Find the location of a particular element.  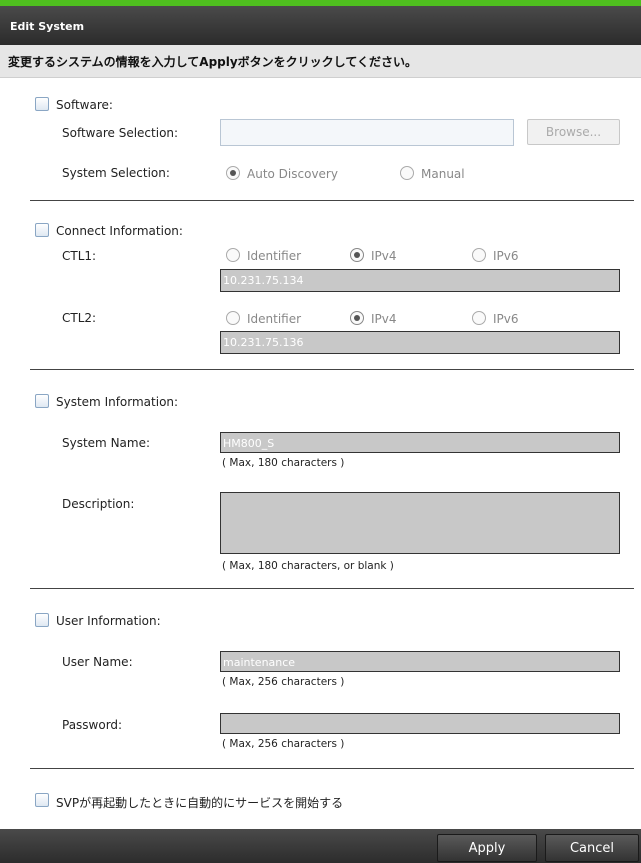

ctl2-identifier-label: Identifier is located at coordinates (274, 319).